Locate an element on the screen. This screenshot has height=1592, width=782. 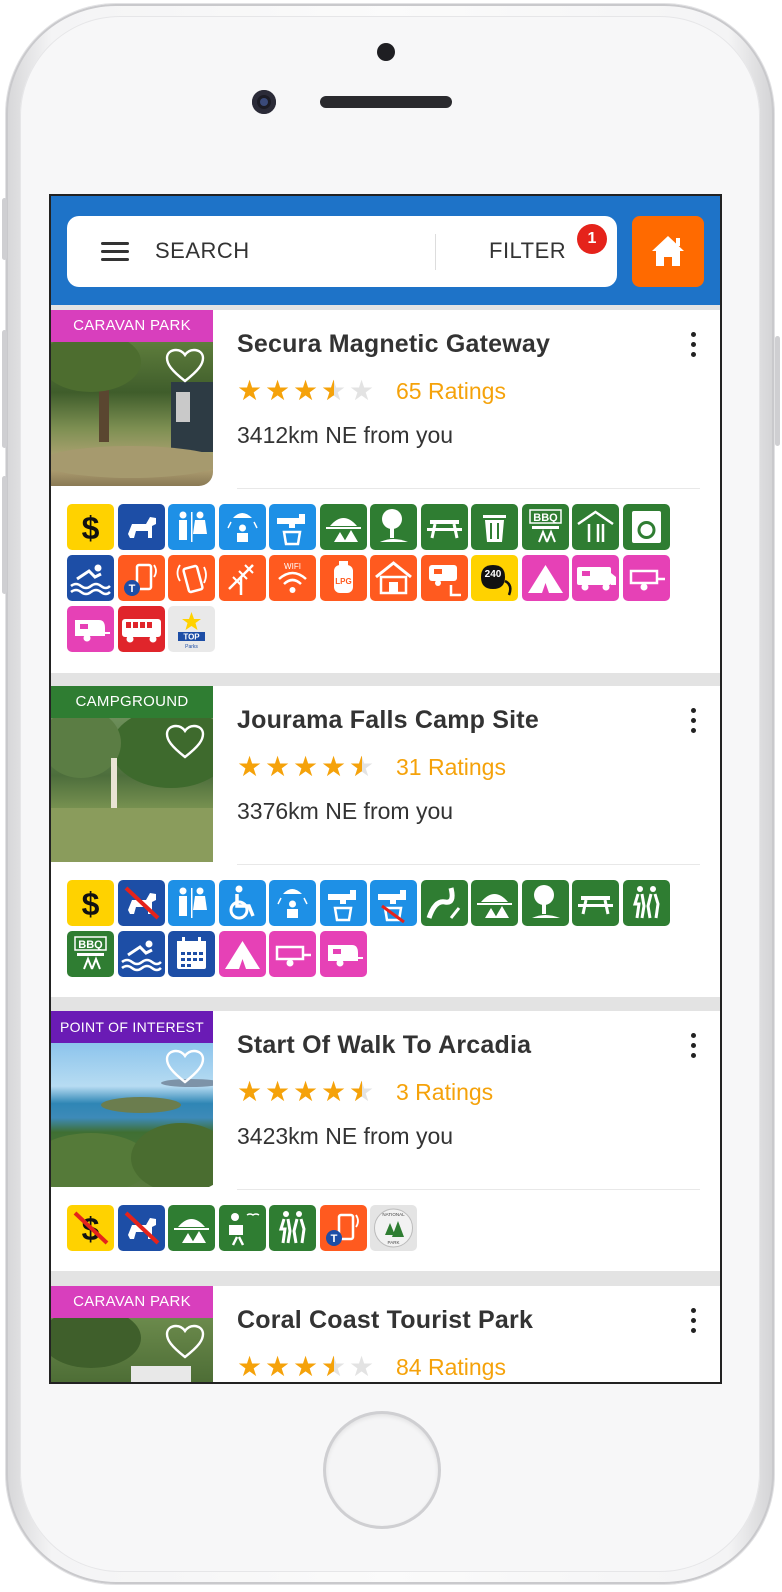
camp-kitchen-icon is located at coordinates (595, 527).